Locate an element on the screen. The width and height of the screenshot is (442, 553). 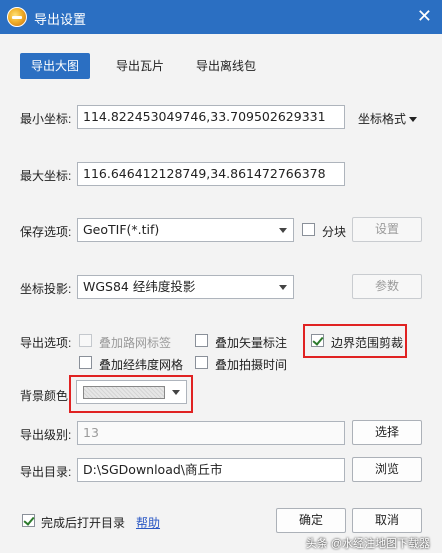
export-directory-input: D:\SGDownload\商丘市 is located at coordinates (211, 470).